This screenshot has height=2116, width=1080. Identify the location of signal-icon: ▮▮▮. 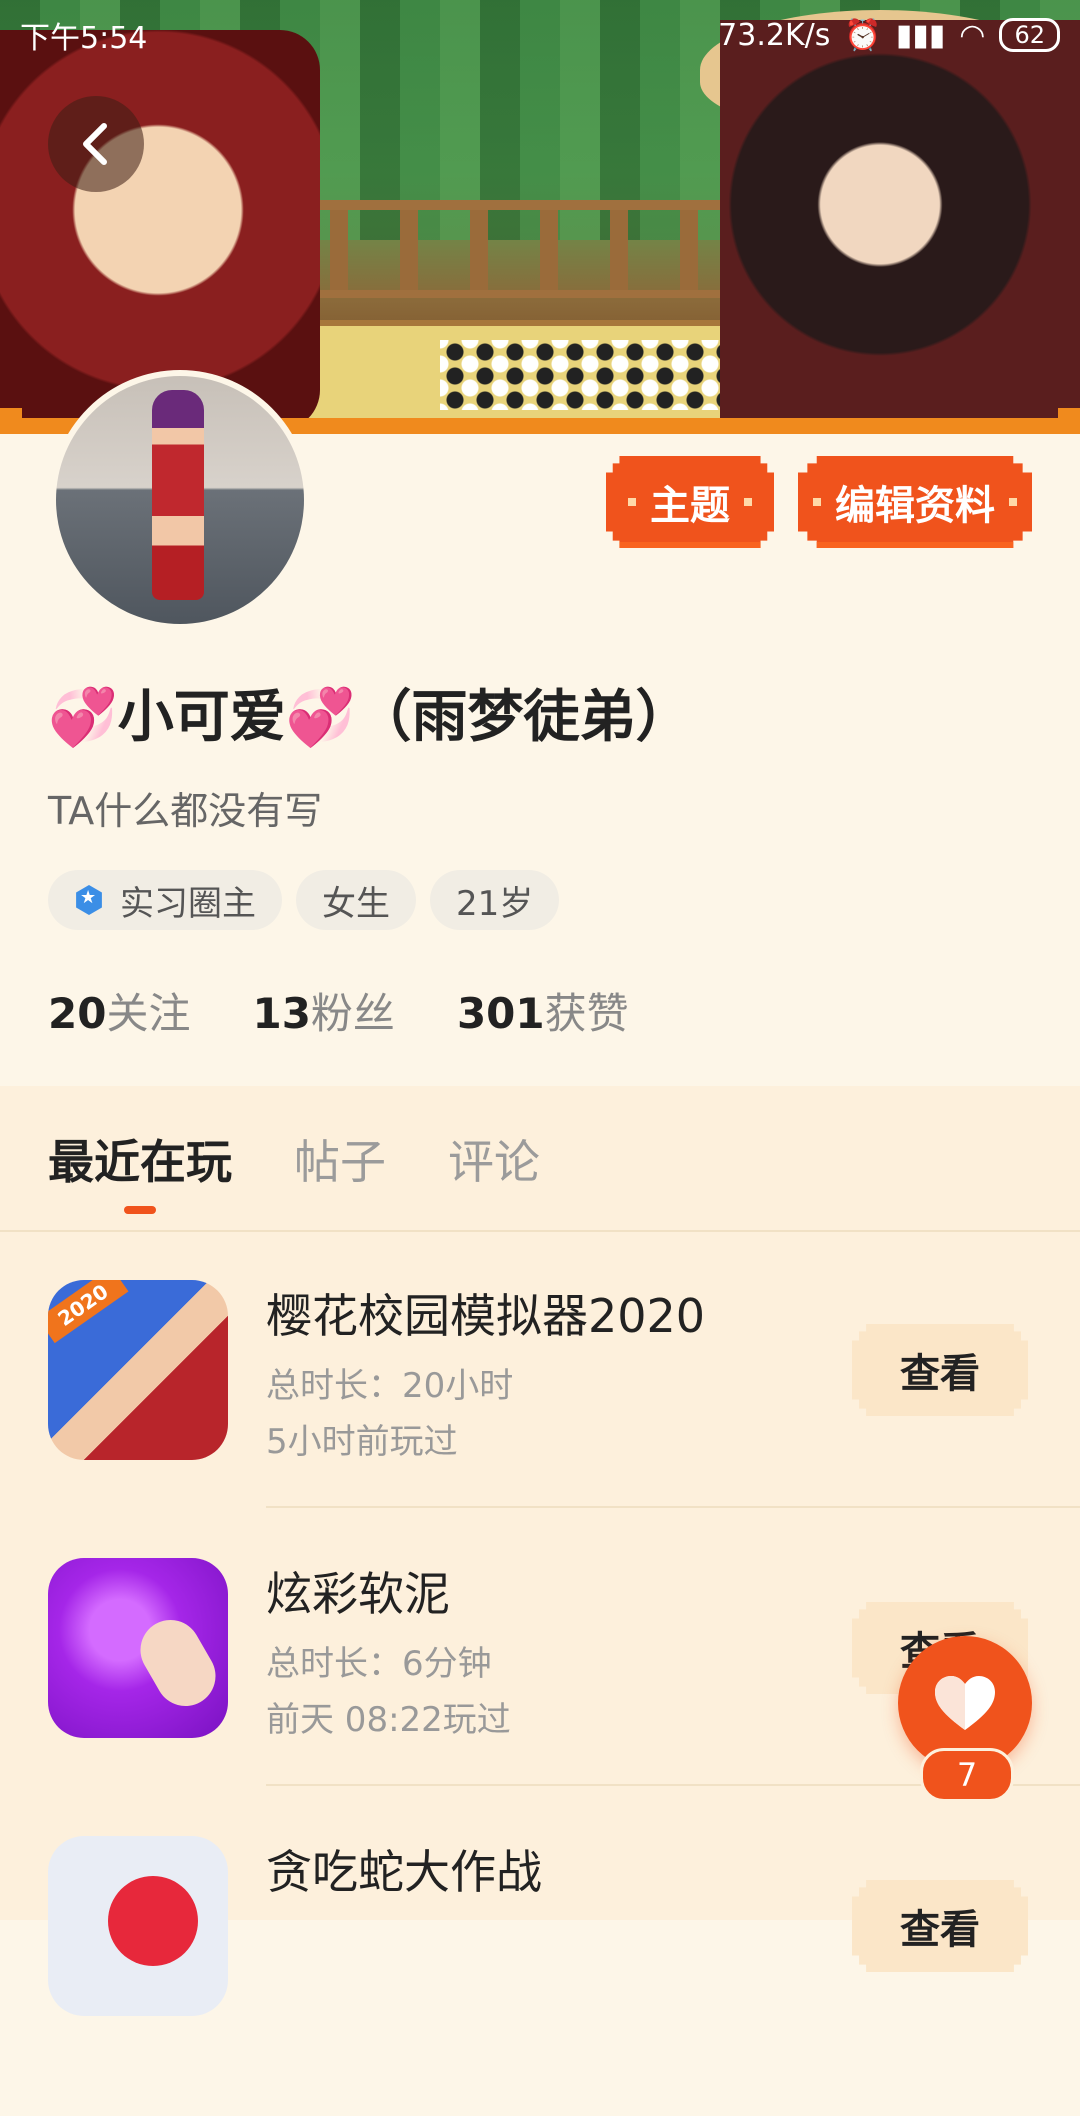
(920, 35).